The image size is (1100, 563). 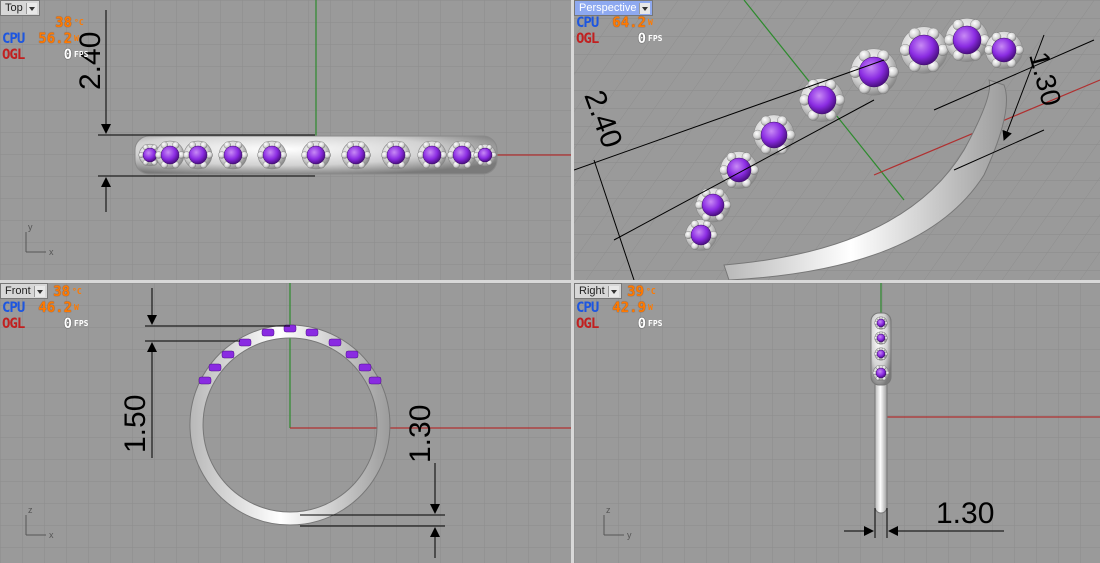 What do you see at coordinates (67, 292) in the screenshot?
I see `stats-overlay-front: -38°C` at bounding box center [67, 292].